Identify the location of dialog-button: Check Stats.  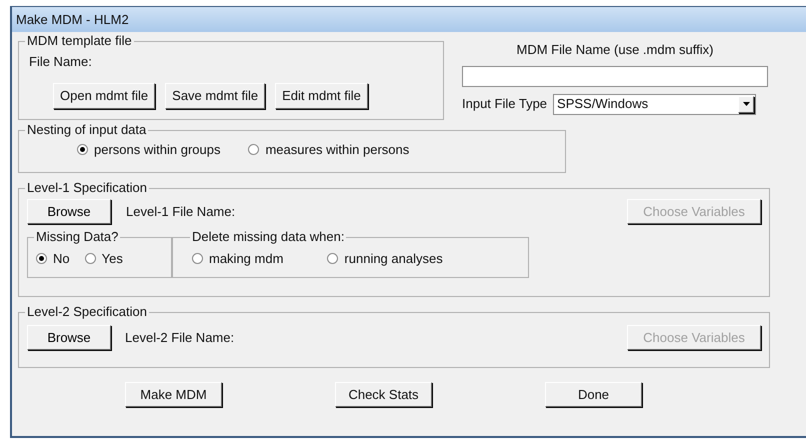
(383, 394).